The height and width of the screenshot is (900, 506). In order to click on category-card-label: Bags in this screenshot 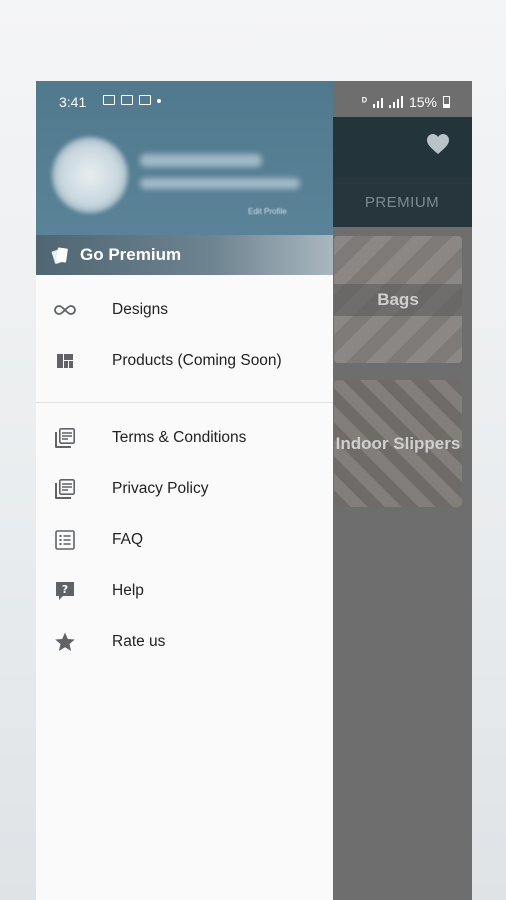, I will do `click(398, 299)`.